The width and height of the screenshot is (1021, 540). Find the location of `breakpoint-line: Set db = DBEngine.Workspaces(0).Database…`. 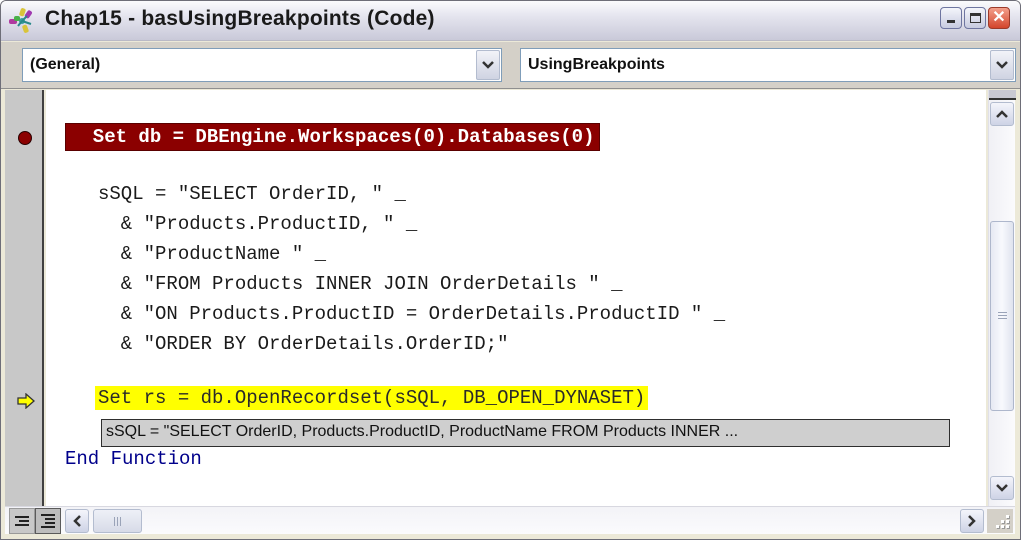

breakpoint-line: Set db = DBEngine.Workspaces(0).Database… is located at coordinates (332, 137).